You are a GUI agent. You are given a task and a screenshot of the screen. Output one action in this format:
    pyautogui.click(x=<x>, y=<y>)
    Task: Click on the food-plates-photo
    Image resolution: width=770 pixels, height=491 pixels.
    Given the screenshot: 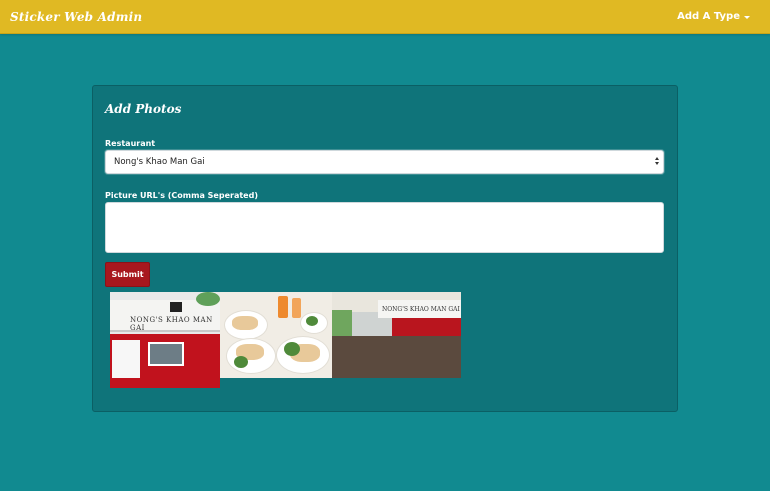 What is the action you would take?
    pyautogui.click(x=276, y=335)
    